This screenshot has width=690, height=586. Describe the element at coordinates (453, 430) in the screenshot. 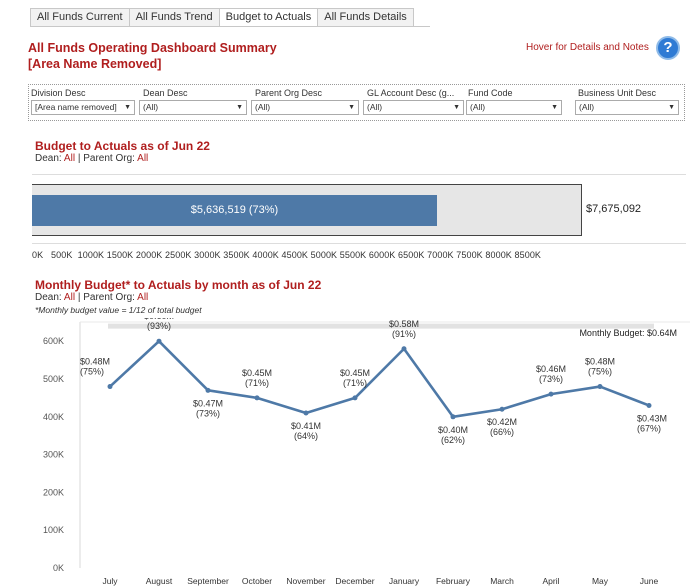

I see `data-label-value: $0.40M` at that location.